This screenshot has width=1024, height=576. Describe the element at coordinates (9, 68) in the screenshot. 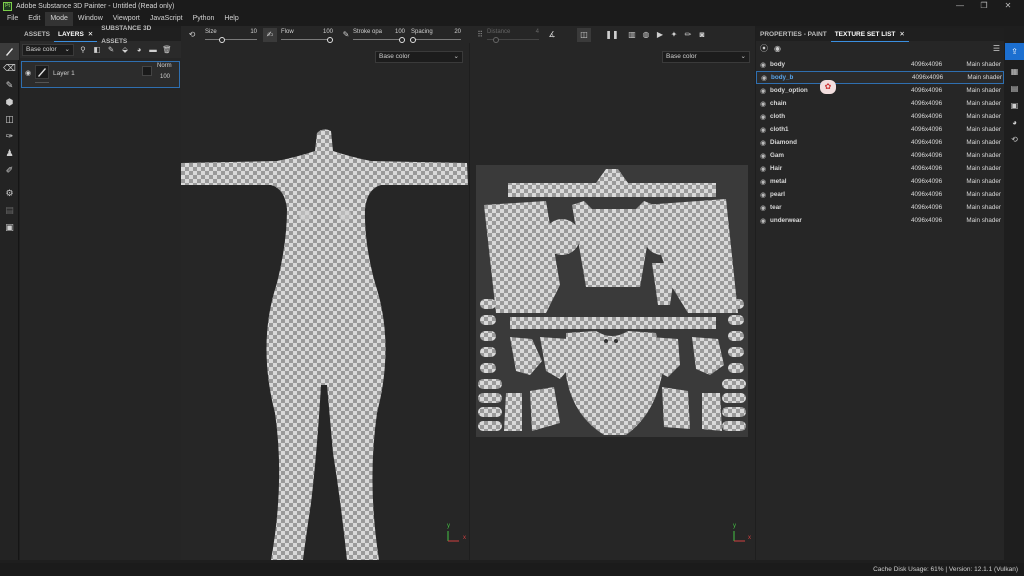

I see `eraser-tool: ⌫` at that location.